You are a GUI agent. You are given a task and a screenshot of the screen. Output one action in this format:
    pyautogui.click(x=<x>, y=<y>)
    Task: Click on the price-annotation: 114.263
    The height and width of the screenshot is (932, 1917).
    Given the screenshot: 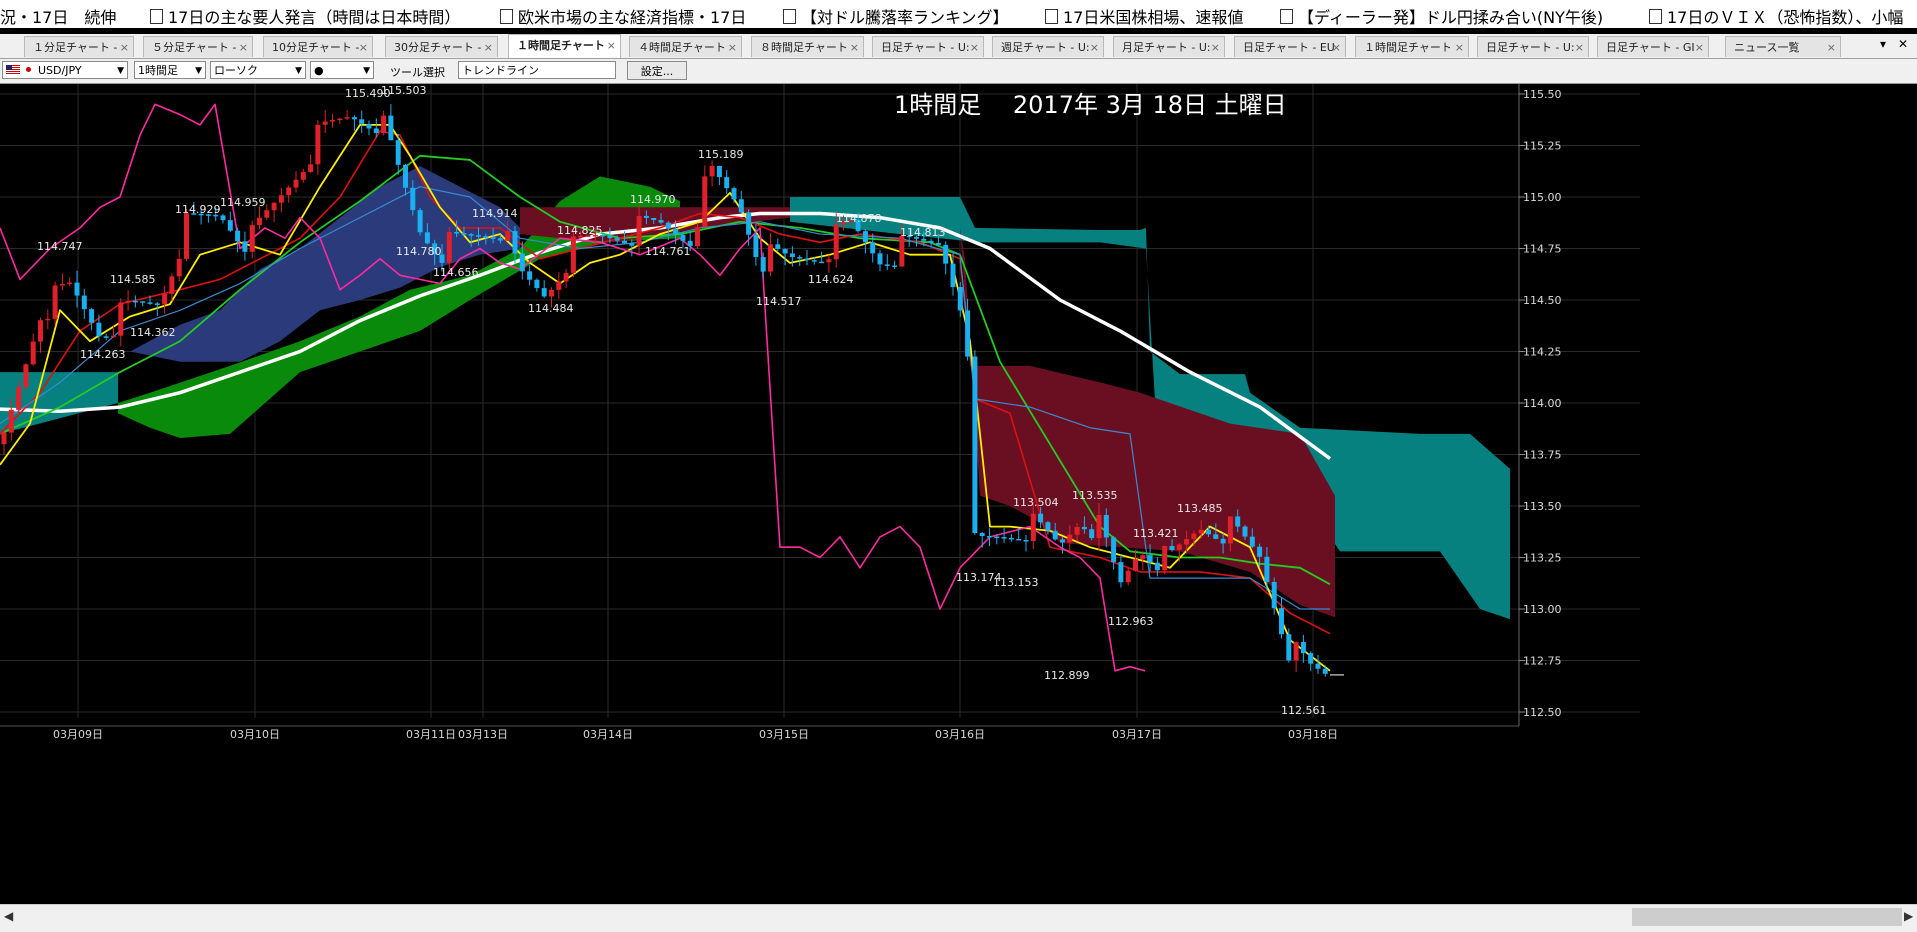 What is the action you would take?
    pyautogui.click(x=103, y=354)
    